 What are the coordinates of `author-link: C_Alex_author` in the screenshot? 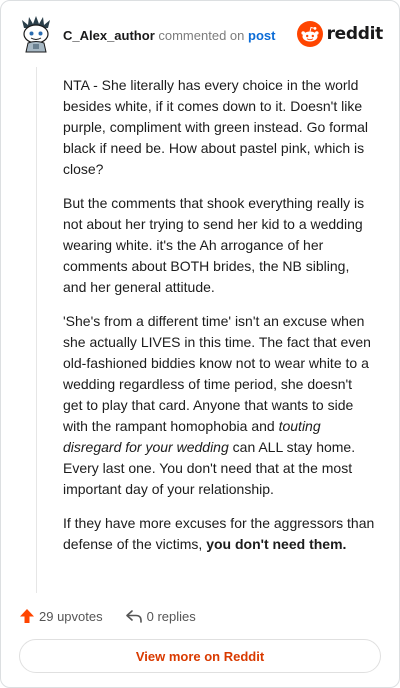 It's located at (109, 35).